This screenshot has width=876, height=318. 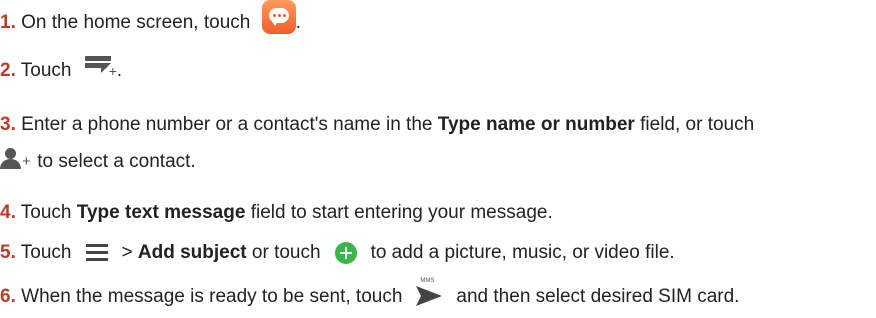 What do you see at coordinates (8, 70) in the screenshot?
I see `step-number: 2.` at bounding box center [8, 70].